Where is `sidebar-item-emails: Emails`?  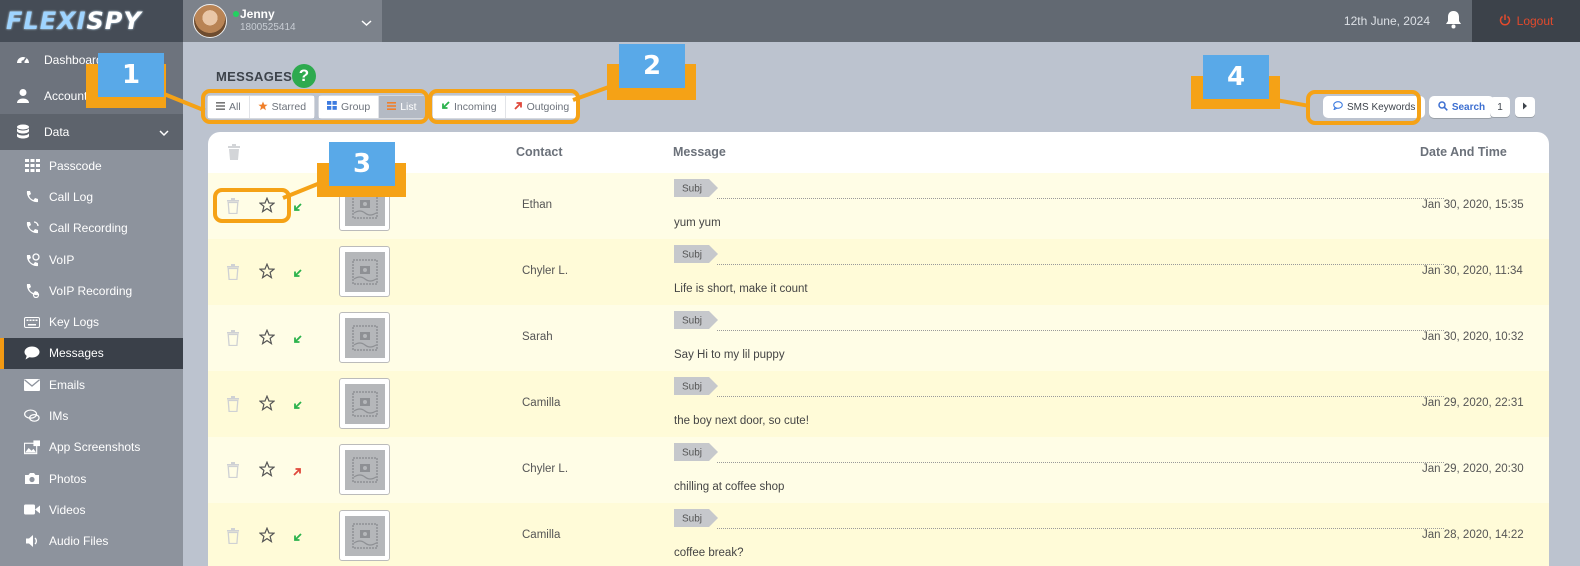
sidebar-item-emails: Emails is located at coordinates (91, 384).